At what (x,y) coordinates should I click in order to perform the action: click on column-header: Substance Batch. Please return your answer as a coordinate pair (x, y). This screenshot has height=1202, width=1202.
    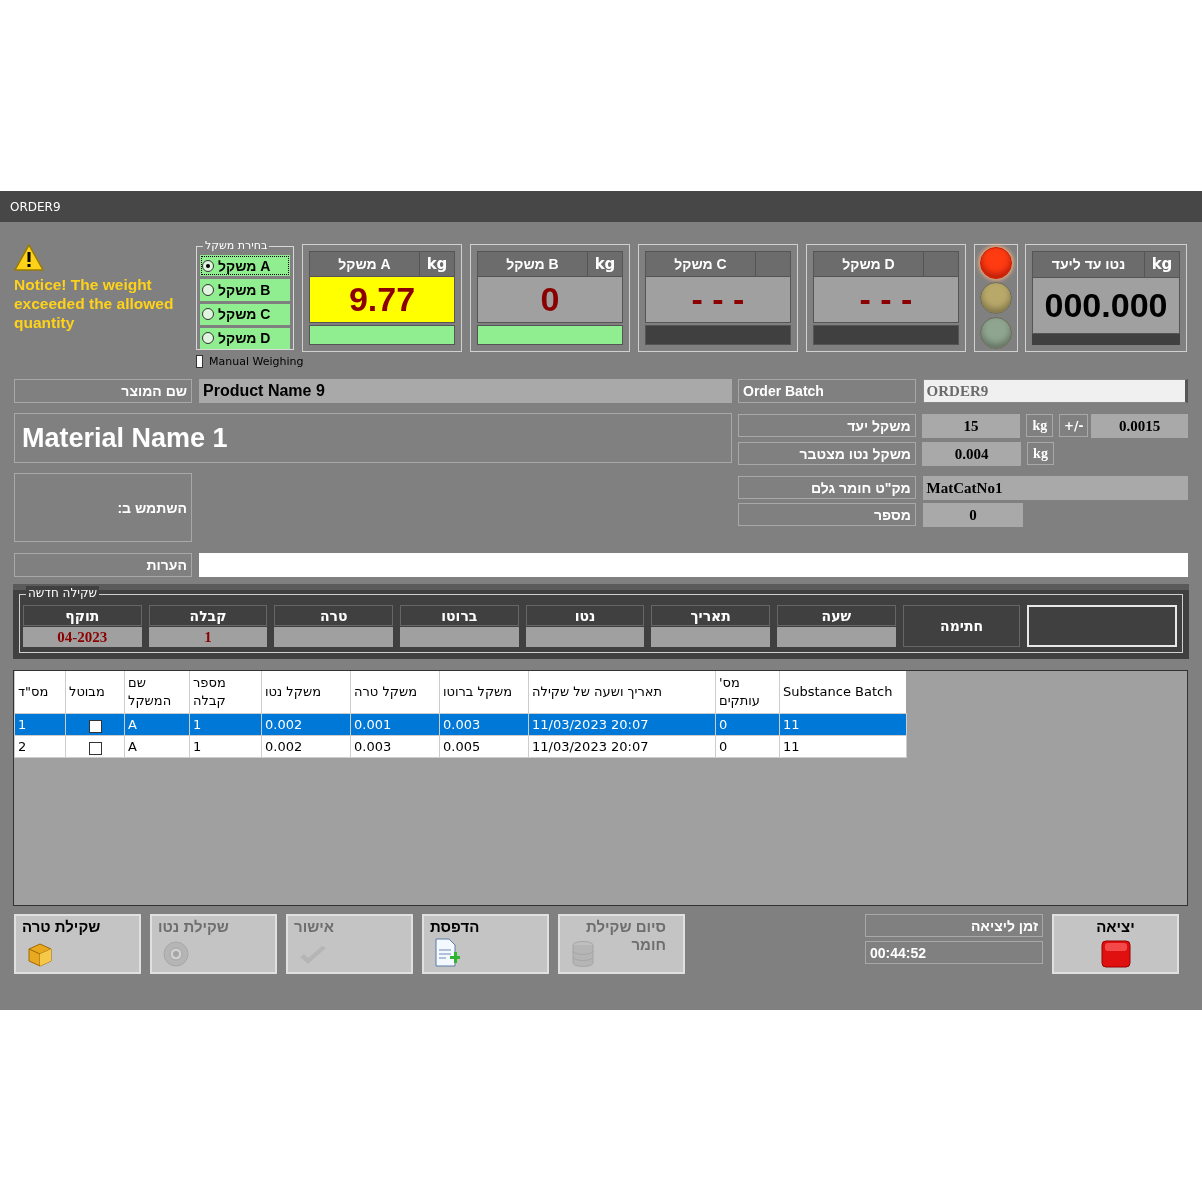
    Looking at the image, I should click on (842, 692).